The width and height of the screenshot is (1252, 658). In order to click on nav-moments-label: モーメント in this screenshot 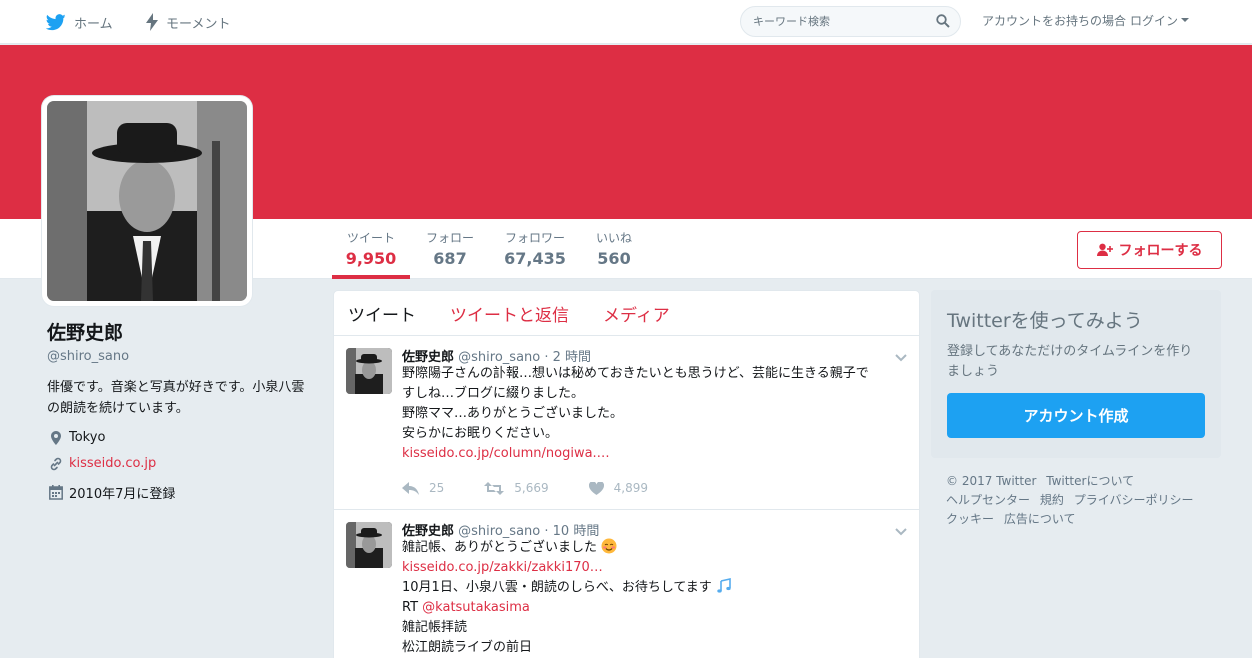, I will do `click(198, 24)`.